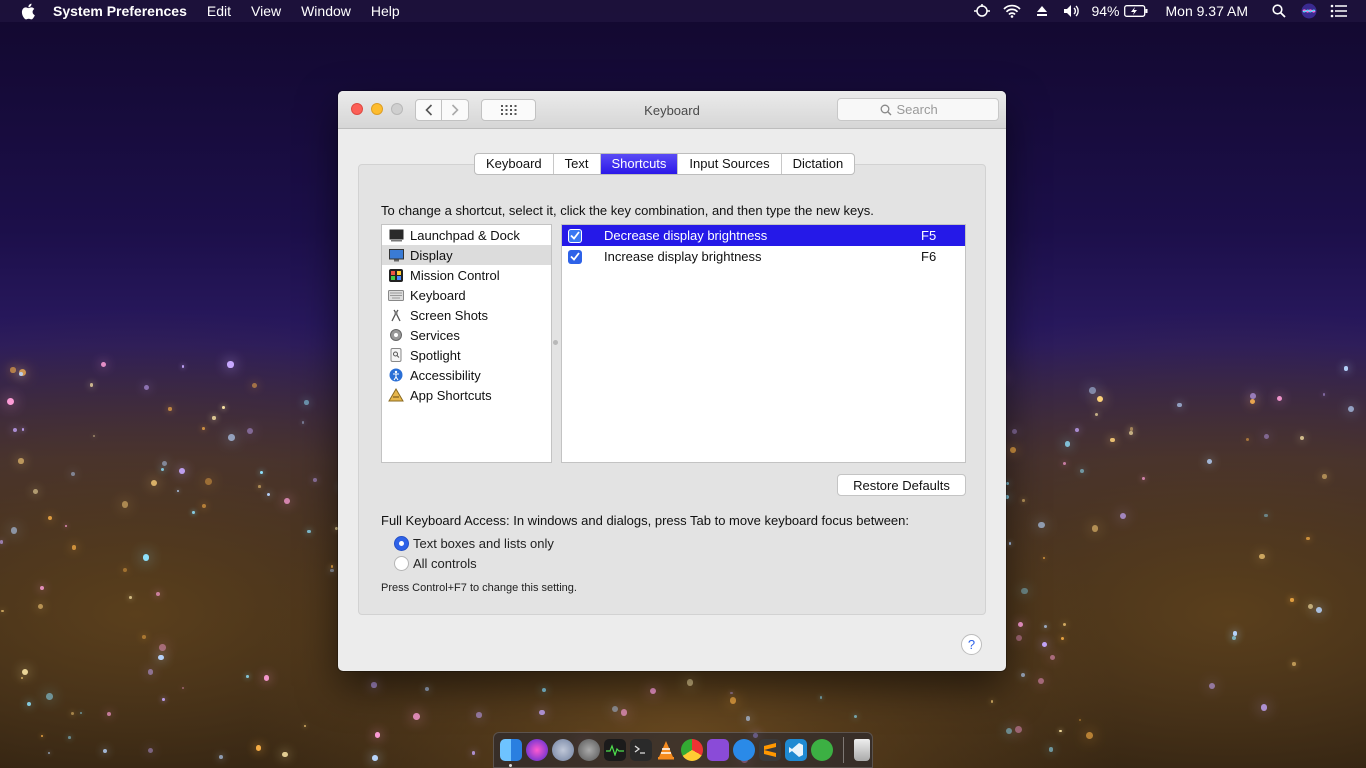 The height and width of the screenshot is (768, 1366). I want to click on vscode-icon, so click(796, 750).